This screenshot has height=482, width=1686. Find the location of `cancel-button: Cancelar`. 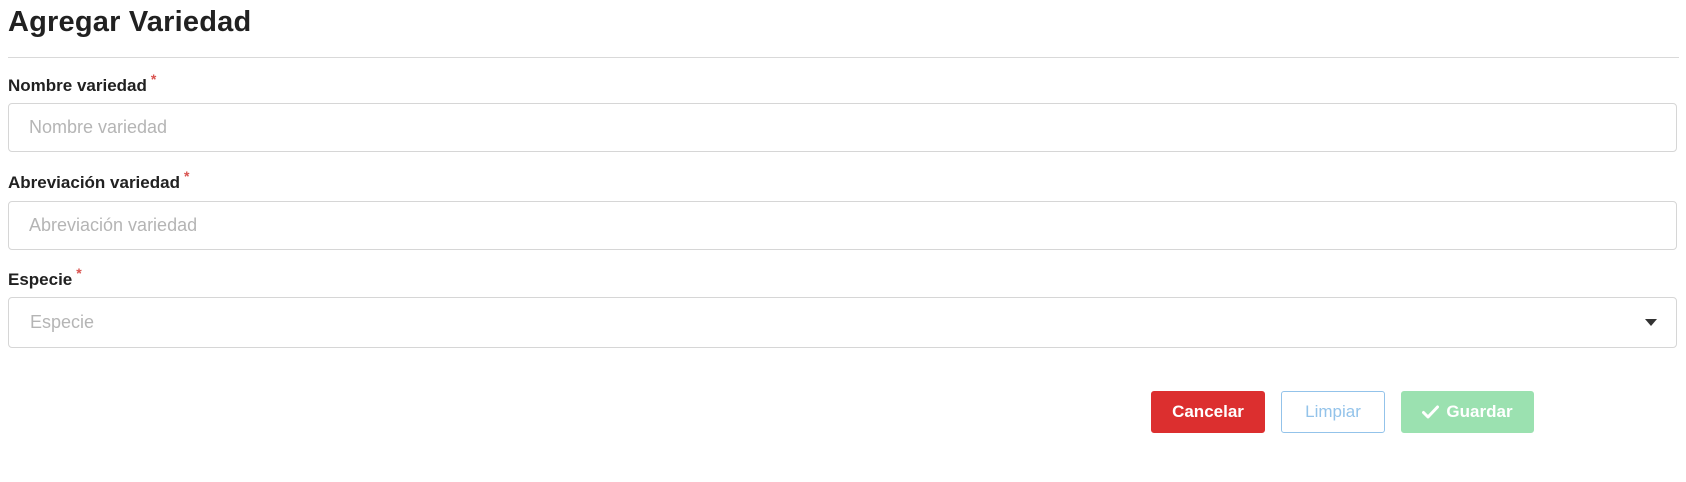

cancel-button: Cancelar is located at coordinates (1208, 412).